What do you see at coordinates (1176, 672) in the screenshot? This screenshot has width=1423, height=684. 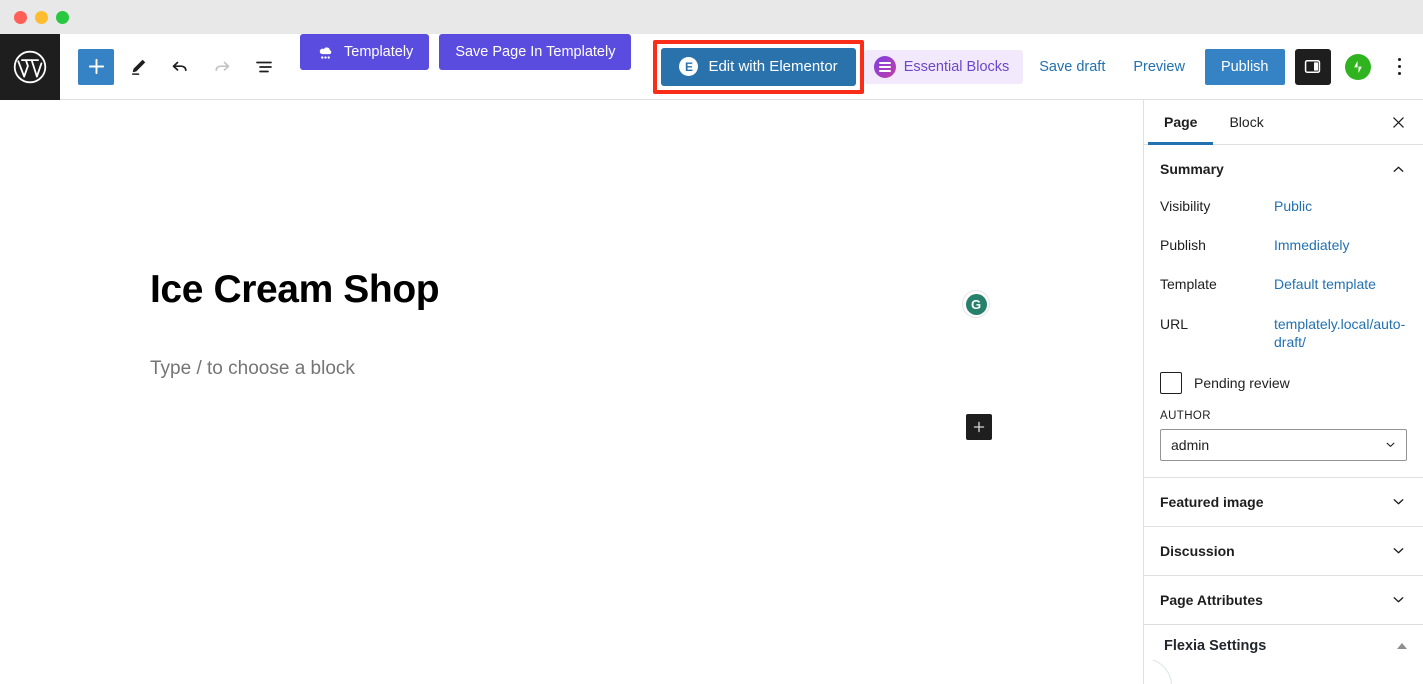 I see `floating-widget-partial` at bounding box center [1176, 672].